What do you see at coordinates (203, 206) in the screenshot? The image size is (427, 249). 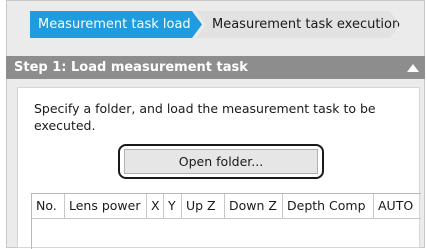 I see `column-header-up-z: Up Z` at bounding box center [203, 206].